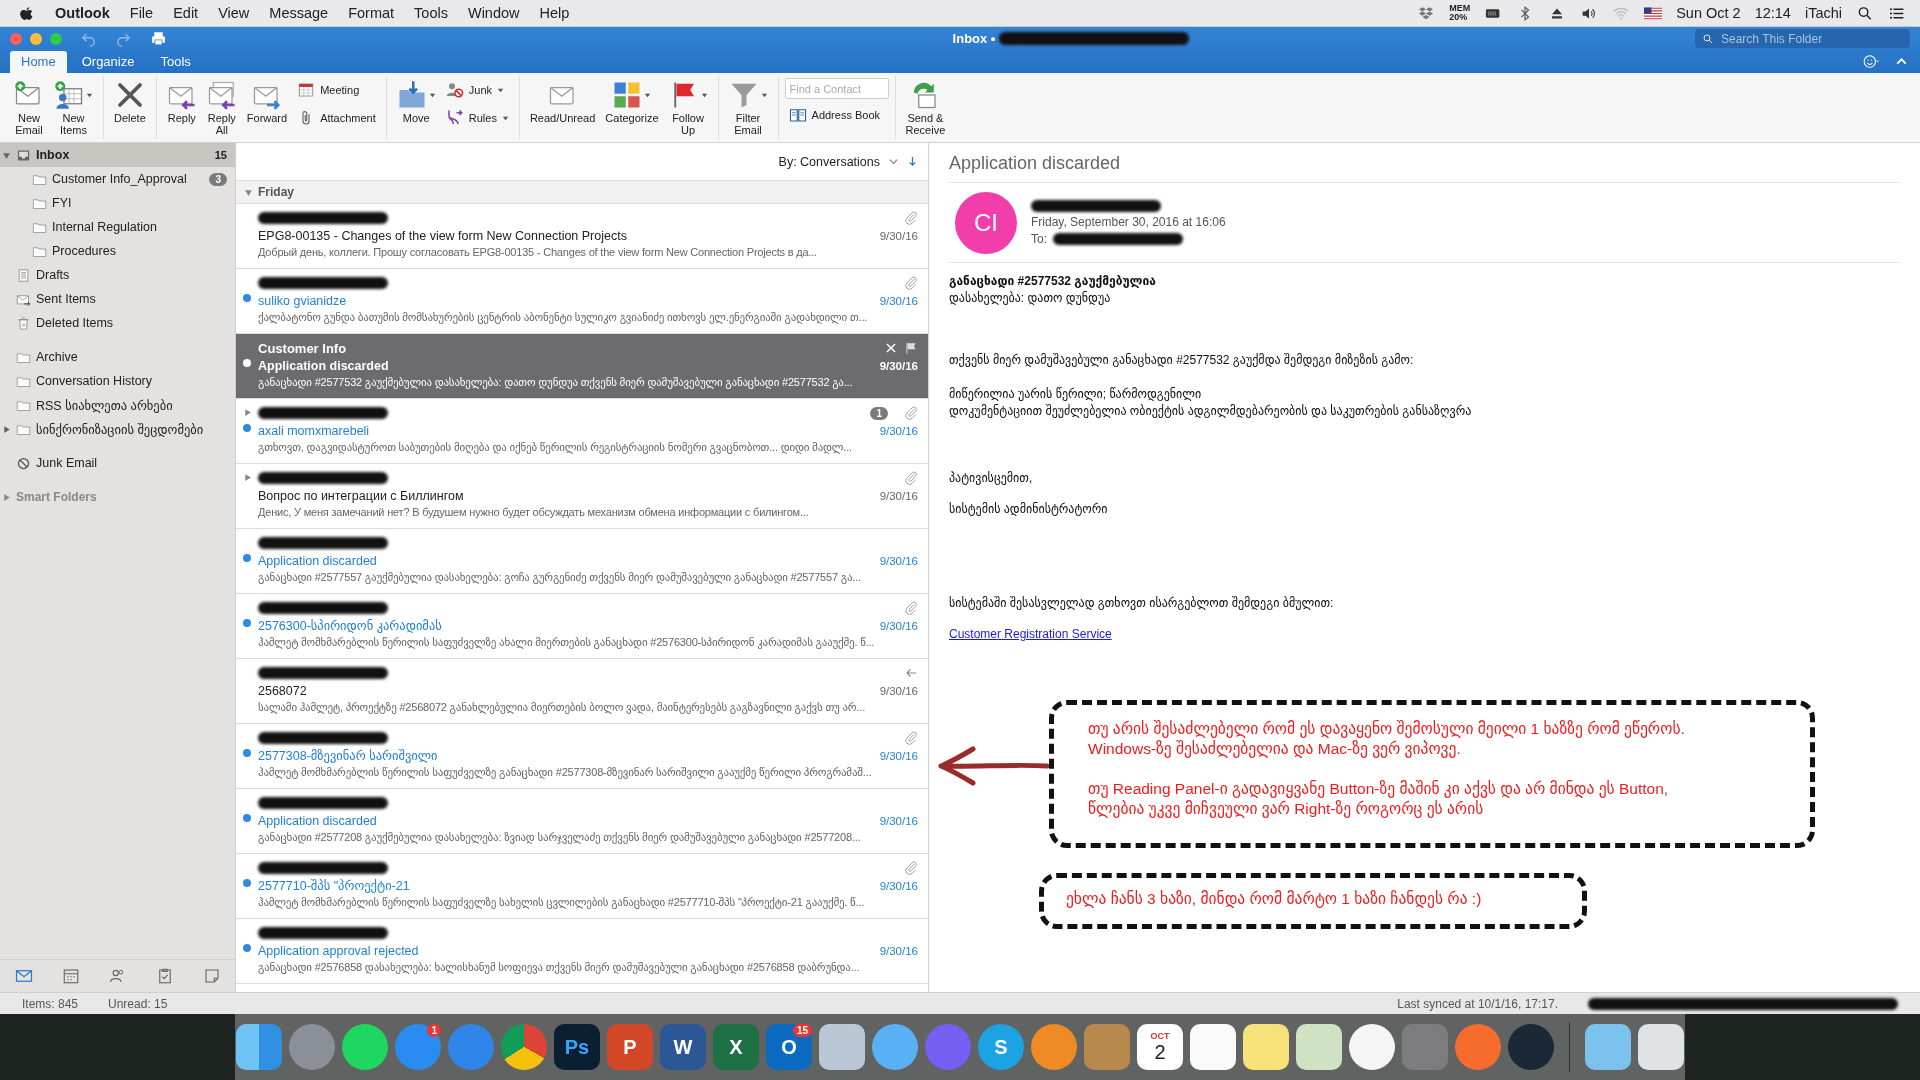  I want to click on chevron-down-icon, so click(893, 161).